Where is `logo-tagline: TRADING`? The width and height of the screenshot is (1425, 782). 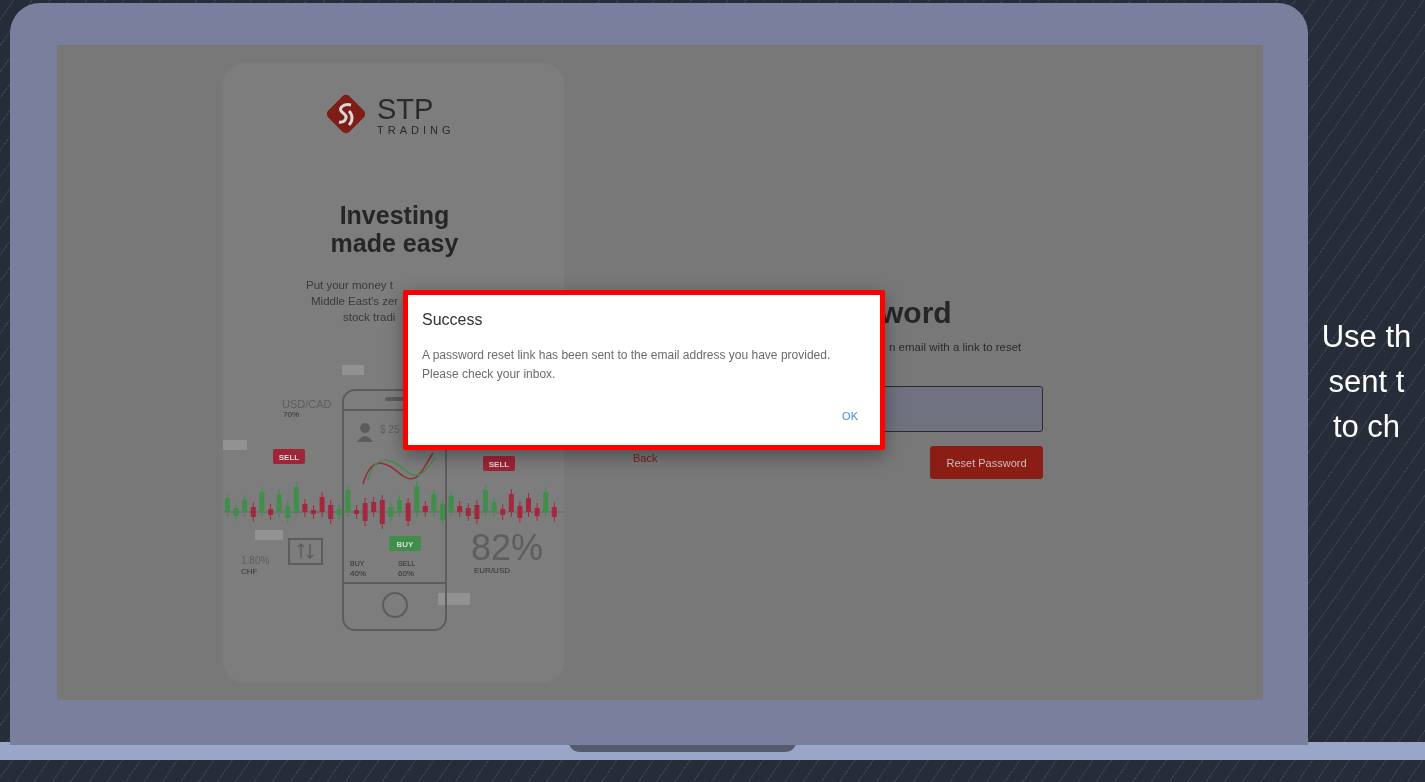 logo-tagline: TRADING is located at coordinates (416, 130).